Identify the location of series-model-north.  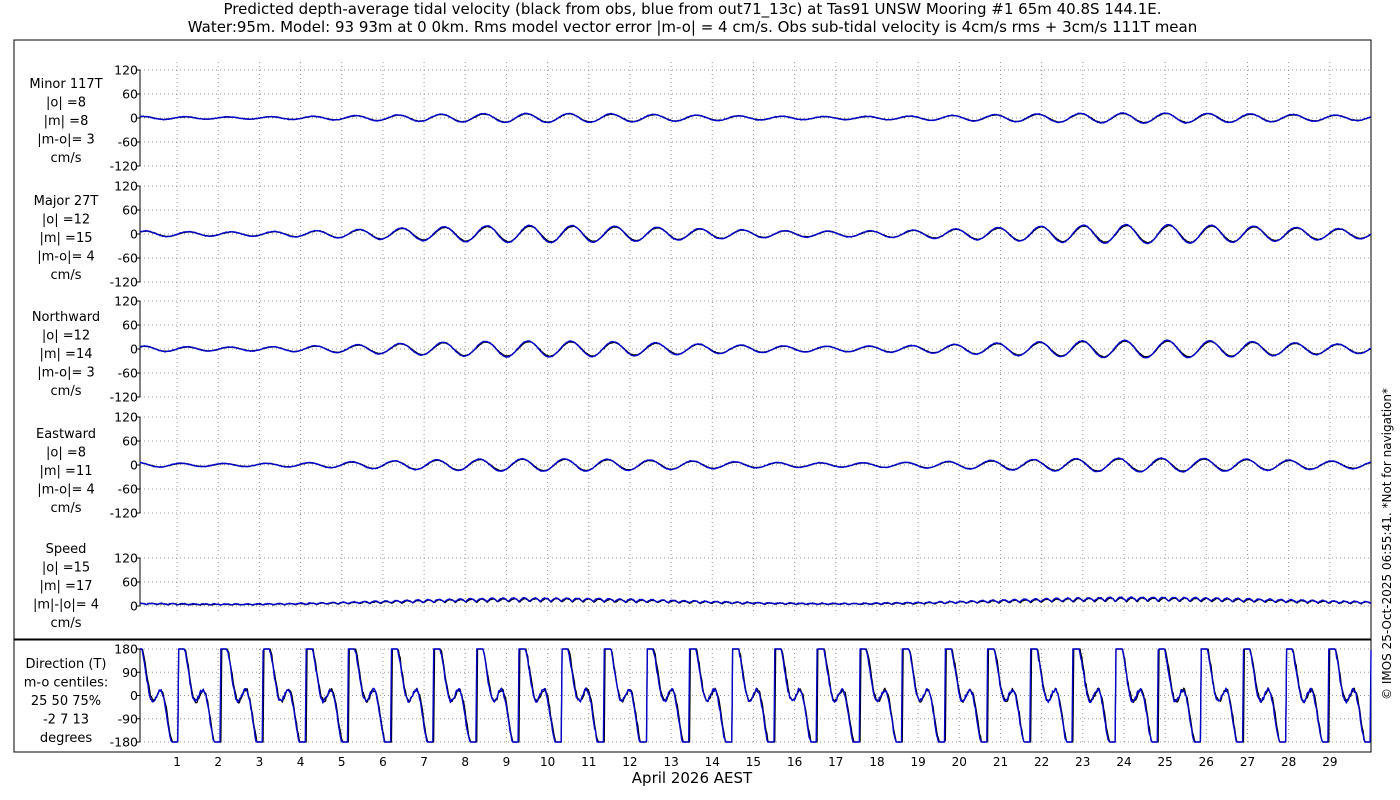
(755, 349).